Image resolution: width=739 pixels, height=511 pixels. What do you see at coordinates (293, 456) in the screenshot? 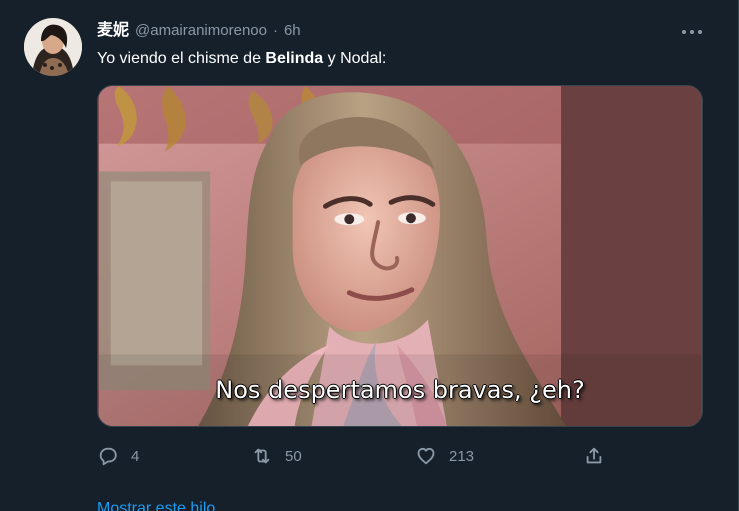
I see `retweet-count: 50` at bounding box center [293, 456].